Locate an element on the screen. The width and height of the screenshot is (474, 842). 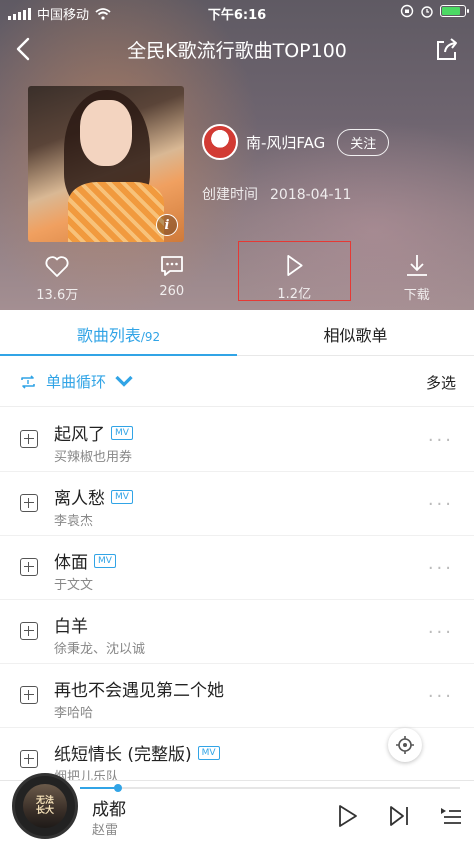
list-toolbar: 单曲循环 多选 is located at coordinates (237, 382).